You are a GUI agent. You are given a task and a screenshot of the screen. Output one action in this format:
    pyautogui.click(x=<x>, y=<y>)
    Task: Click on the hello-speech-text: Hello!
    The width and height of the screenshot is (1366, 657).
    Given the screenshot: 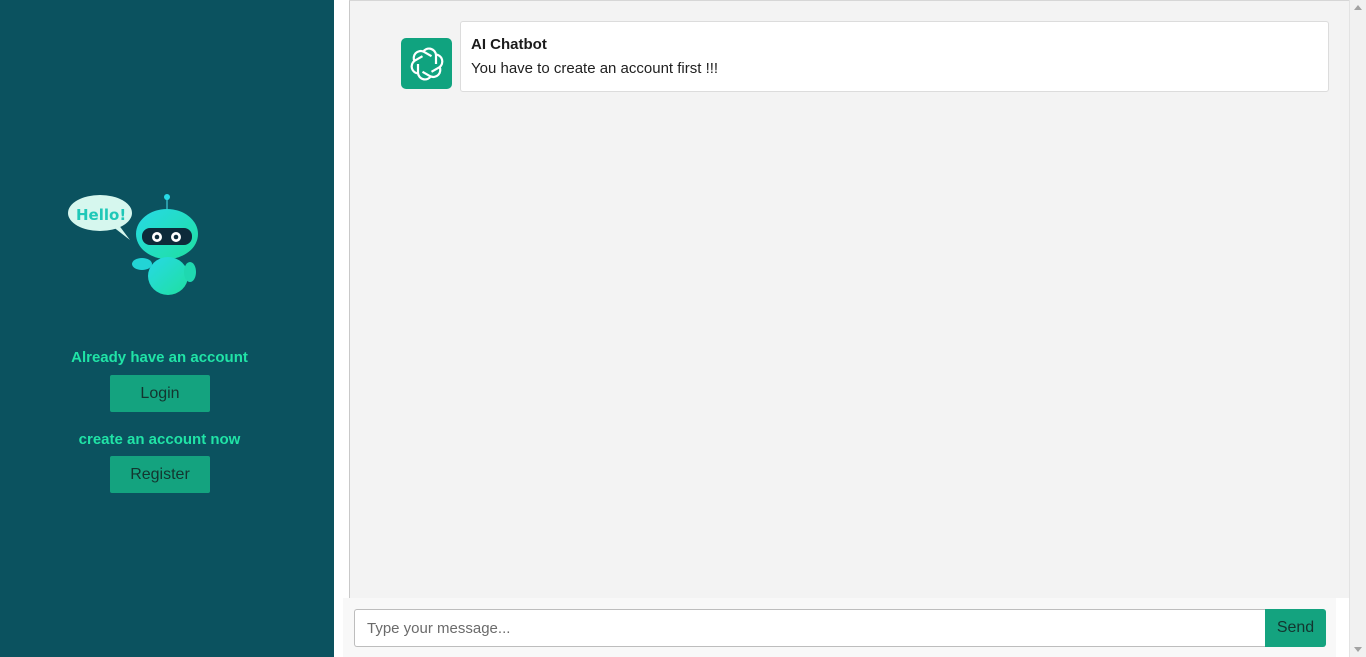 What is the action you would take?
    pyautogui.click(x=101, y=215)
    